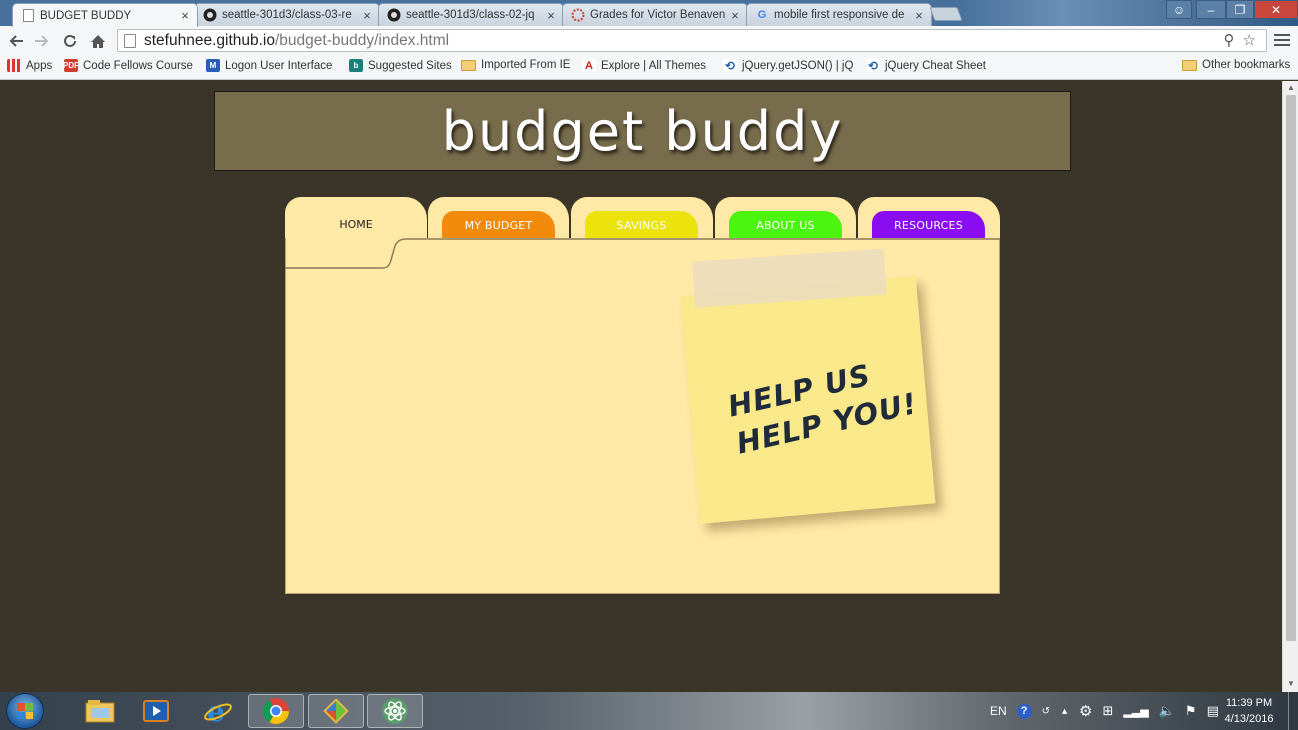  I want to click on tab-class-03: seattle-301d3/class-03-re ×, so click(287, 14).